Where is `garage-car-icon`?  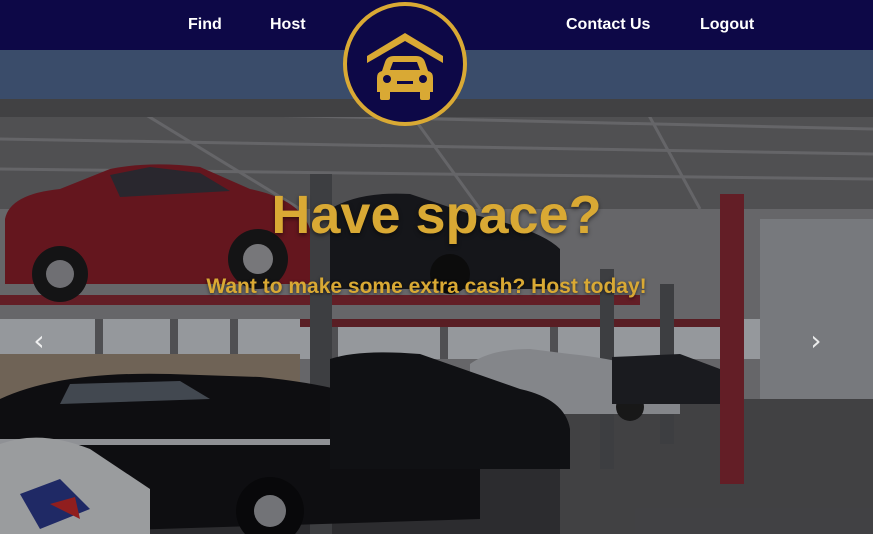 garage-car-icon is located at coordinates (405, 66).